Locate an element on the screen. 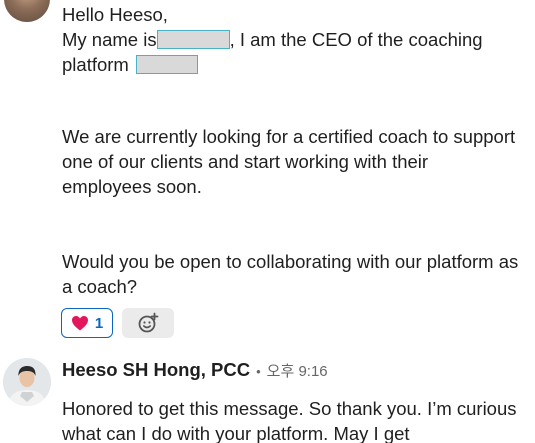 The height and width of the screenshot is (443, 535). redacted-name is located at coordinates (193, 39).